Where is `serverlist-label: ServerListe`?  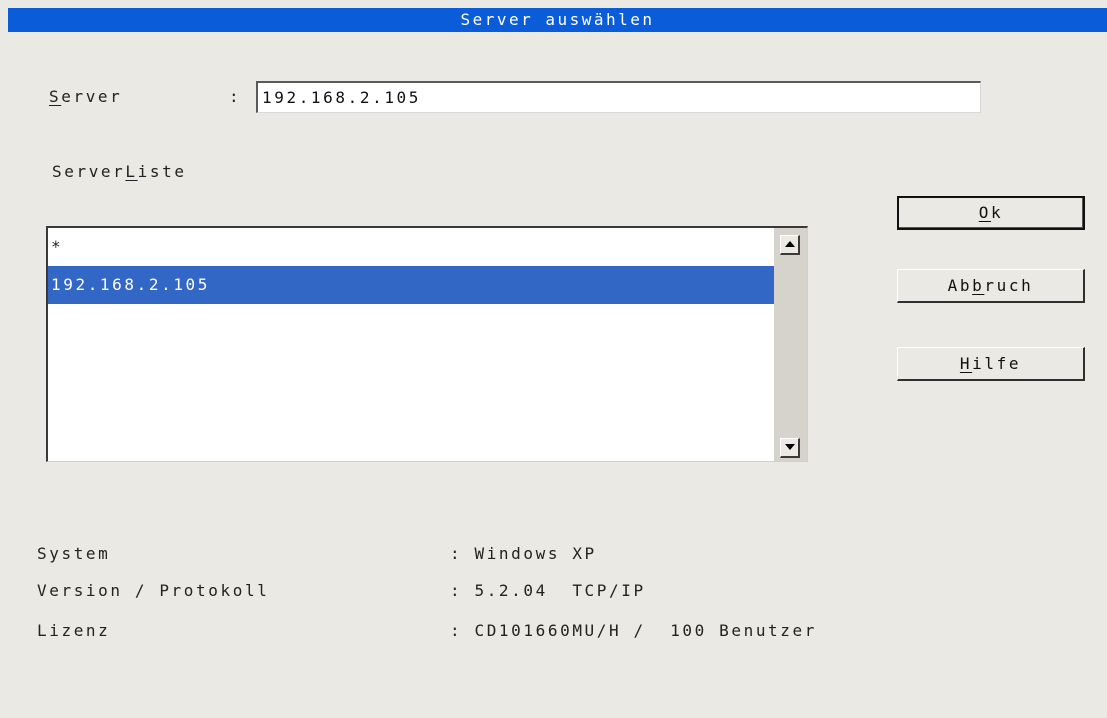
serverlist-label: ServerListe is located at coordinates (119, 171).